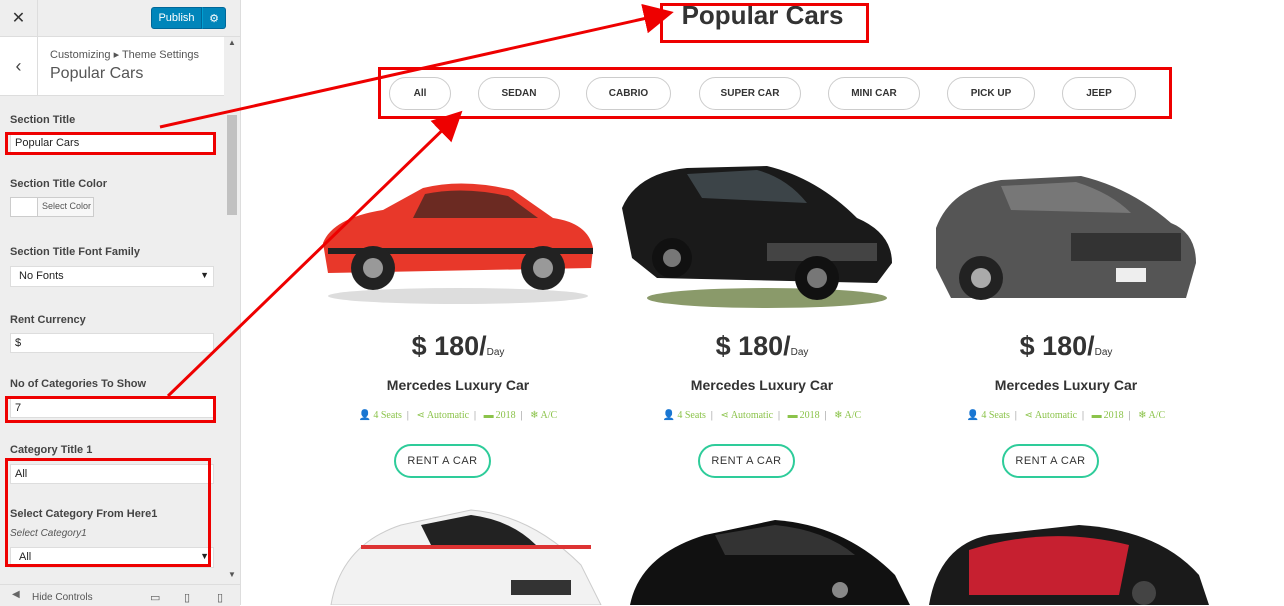 Image resolution: width=1284 pixels, height=606 pixels. Describe the element at coordinates (112, 343) in the screenshot. I see `rent-currency-input: $` at that location.